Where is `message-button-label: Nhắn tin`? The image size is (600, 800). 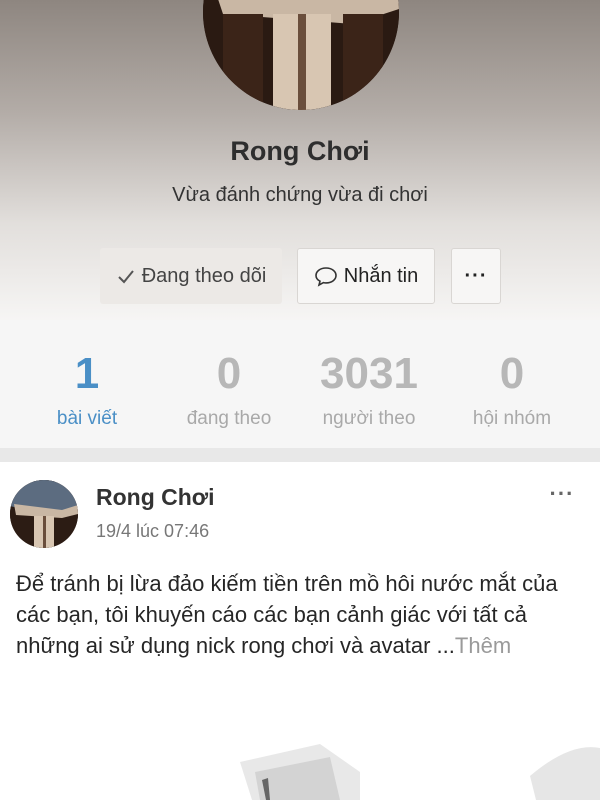
message-button-label: Nhắn tin is located at coordinates (381, 275).